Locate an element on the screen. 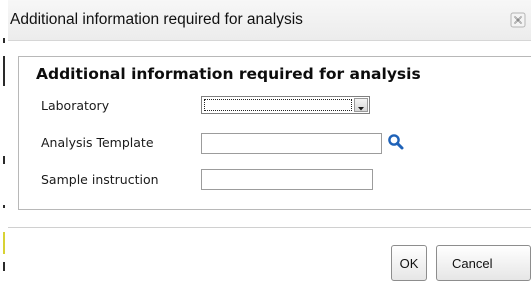 The height and width of the screenshot is (301, 531). laboratory-label: Laboratory is located at coordinates (75, 105).